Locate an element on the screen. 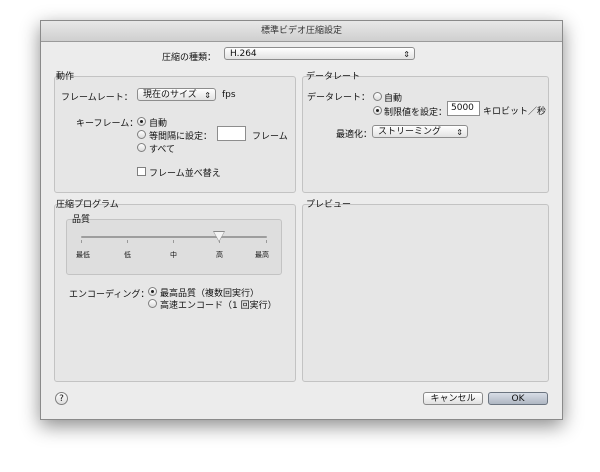 The image size is (600, 472). datarate-auto-label: 自動 is located at coordinates (393, 99).